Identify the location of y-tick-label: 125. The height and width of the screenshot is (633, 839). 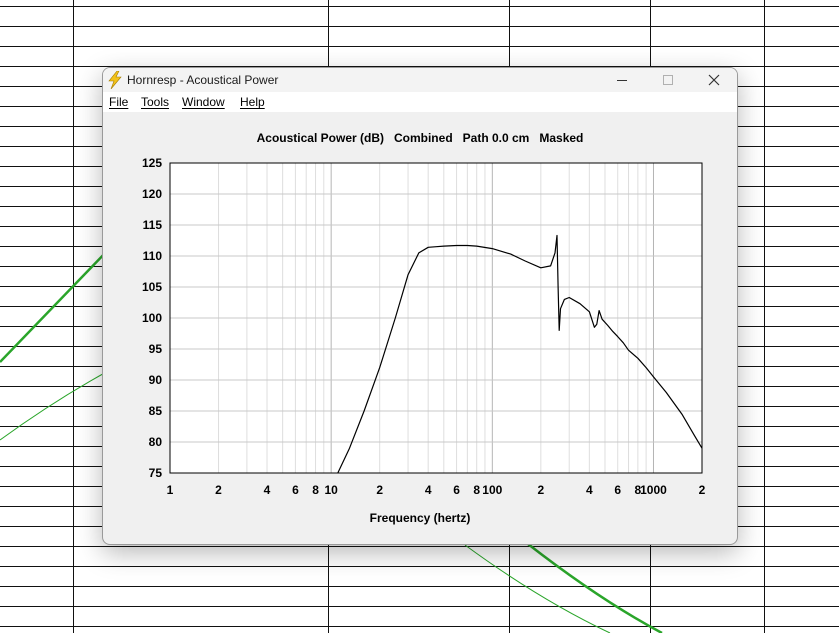
(152, 163).